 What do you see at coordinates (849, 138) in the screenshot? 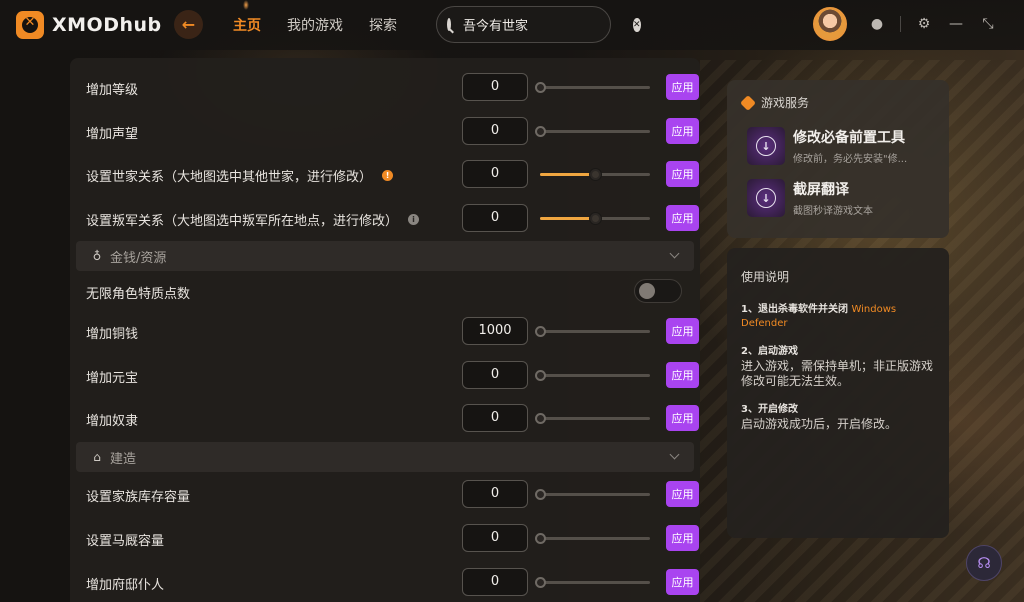
I see `service-name: 修改必备前置工具` at bounding box center [849, 138].